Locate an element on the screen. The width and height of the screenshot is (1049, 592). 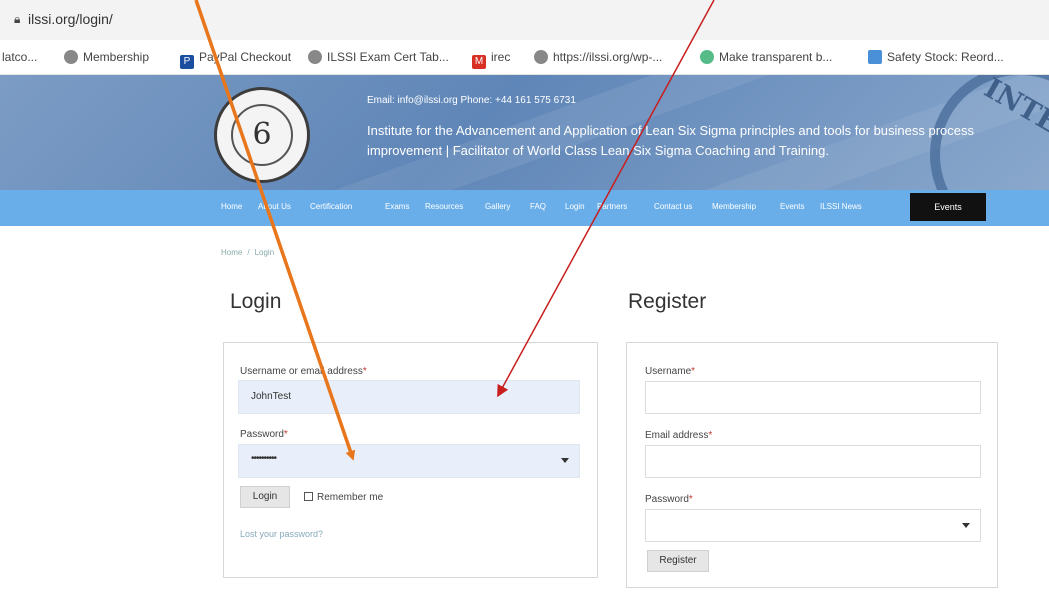
register-username-label: Username* is located at coordinates (670, 371).